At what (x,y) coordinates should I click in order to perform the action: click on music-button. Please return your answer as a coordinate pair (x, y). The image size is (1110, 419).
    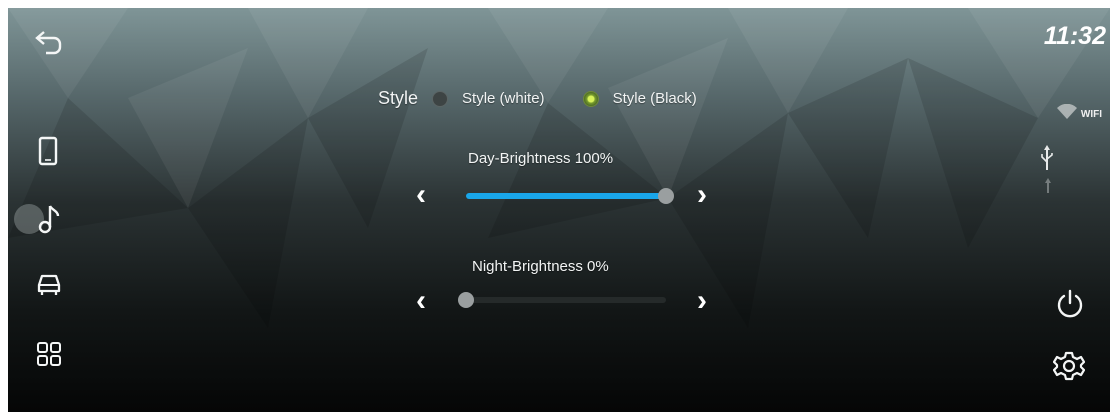
    Looking at the image, I should click on (49, 219).